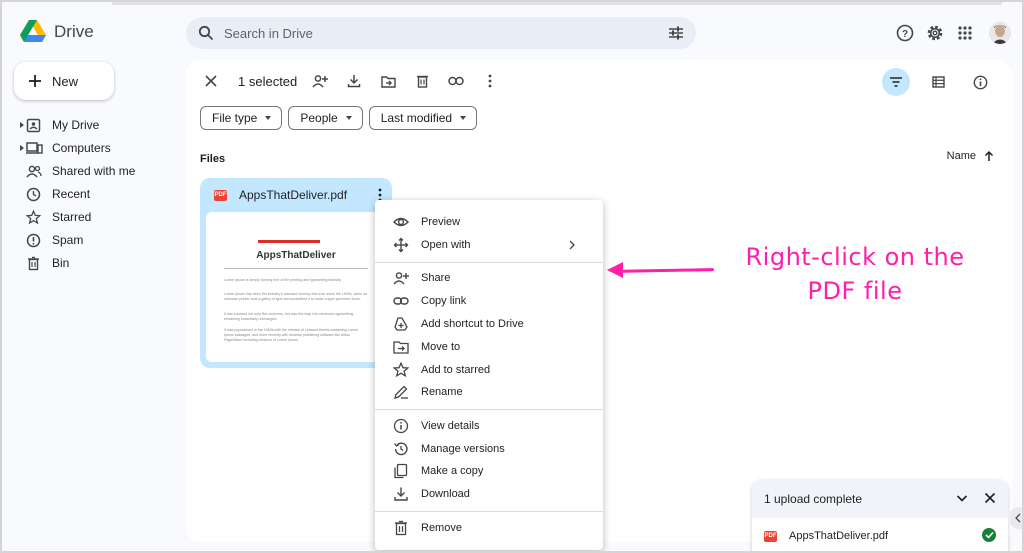 This screenshot has width=1024, height=553. Describe the element at coordinates (980, 82) in the screenshot. I see `details-icon` at that location.